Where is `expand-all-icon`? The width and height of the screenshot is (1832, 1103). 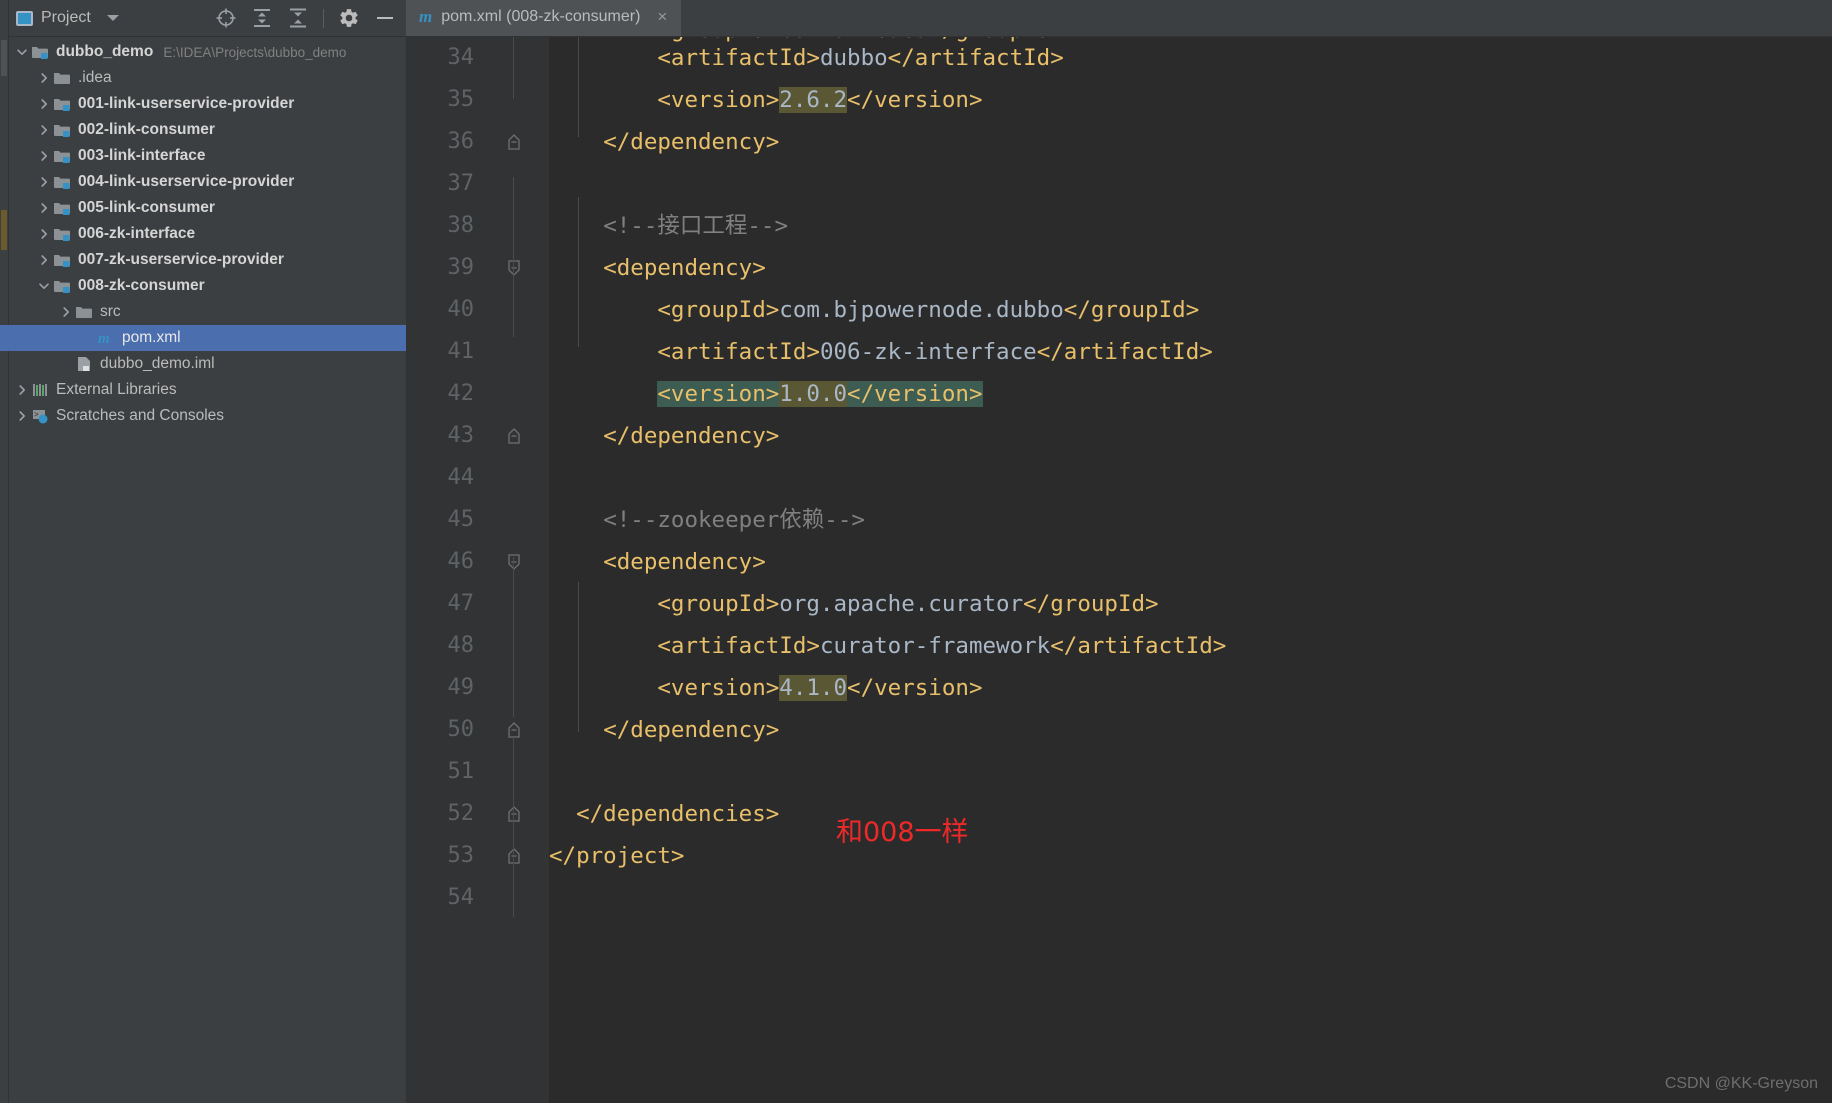 expand-all-icon is located at coordinates (262, 18).